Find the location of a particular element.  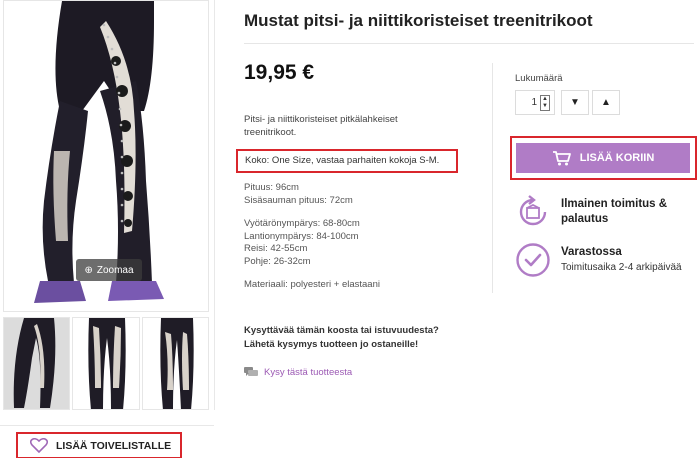

free-shipping-return-icon is located at coordinates (533, 210).